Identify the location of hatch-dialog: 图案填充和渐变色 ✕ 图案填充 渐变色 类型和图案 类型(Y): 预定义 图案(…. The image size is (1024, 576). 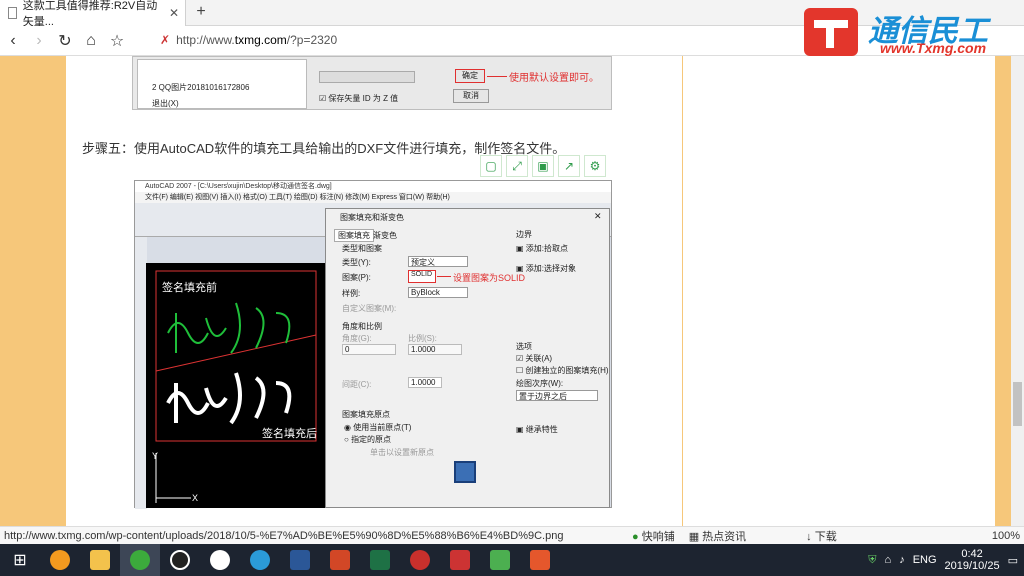
(467, 358).